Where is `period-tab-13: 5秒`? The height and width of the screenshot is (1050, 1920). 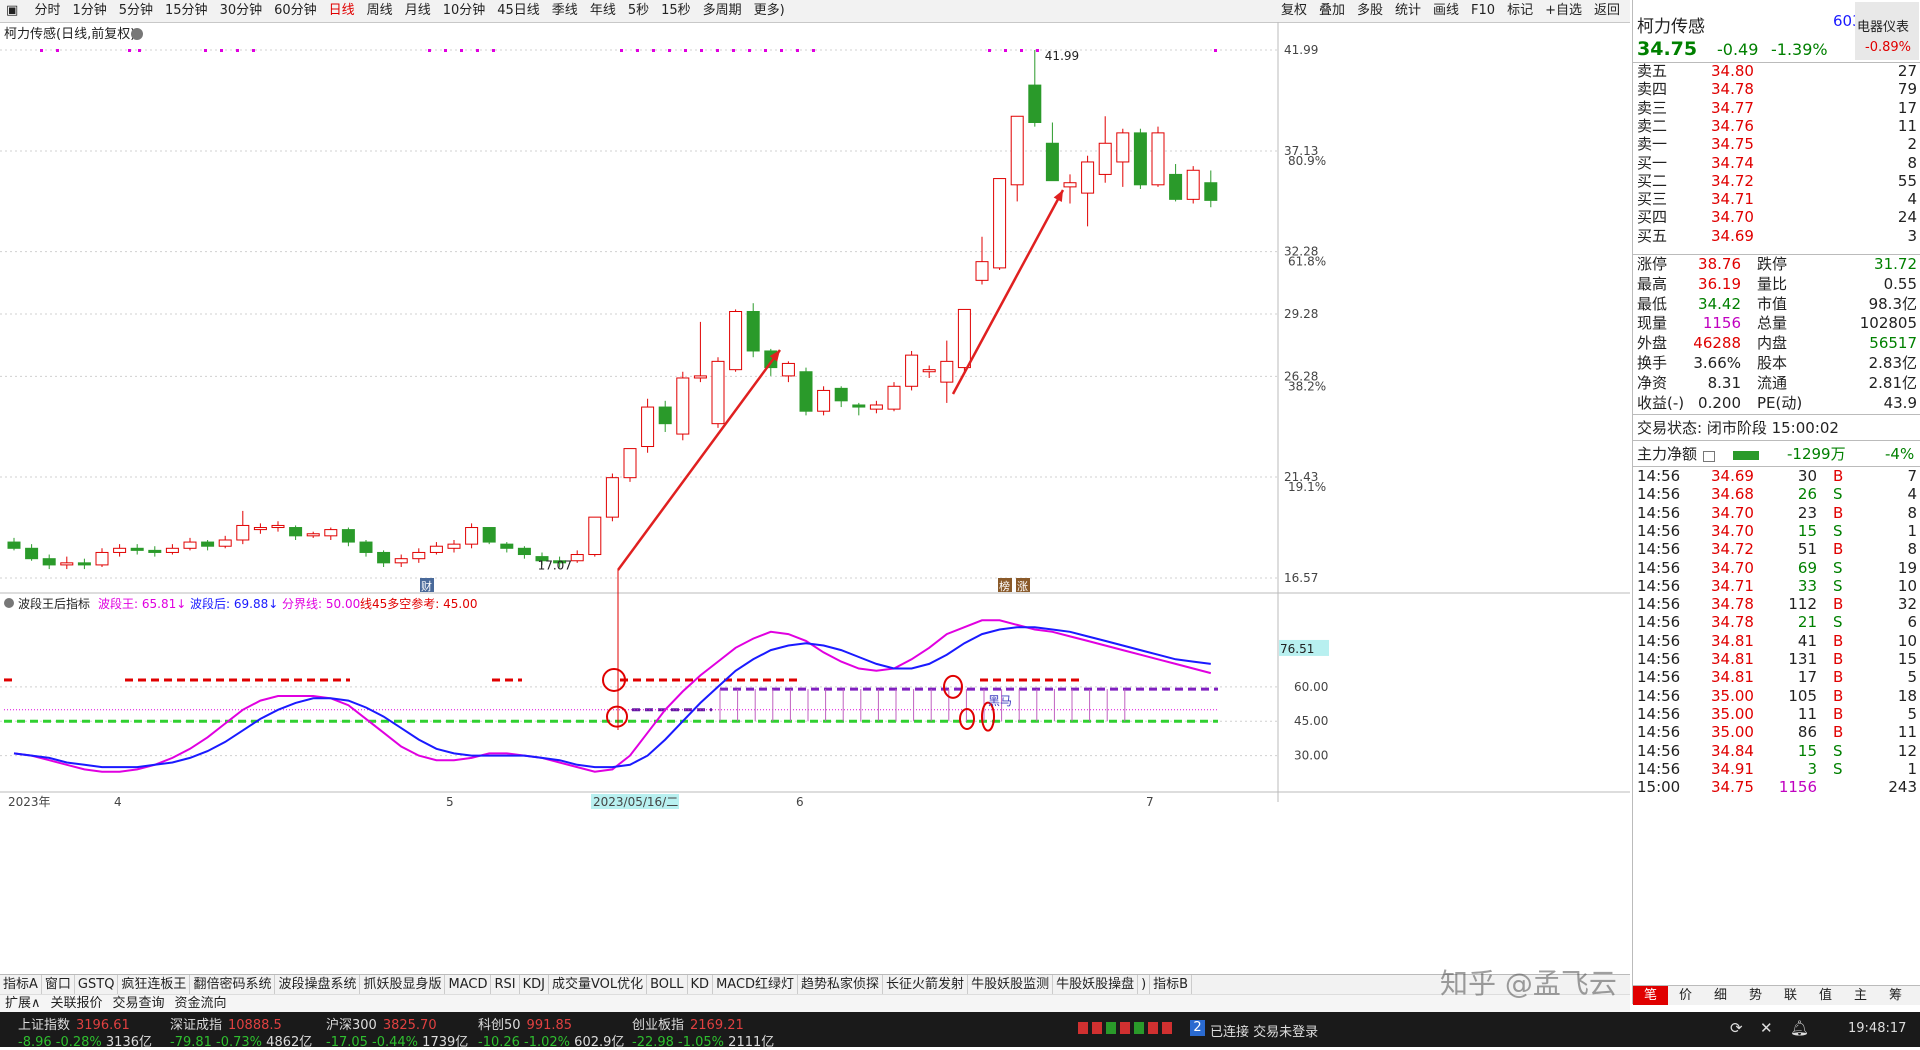 period-tab-13: 5秒 is located at coordinates (638, 11).